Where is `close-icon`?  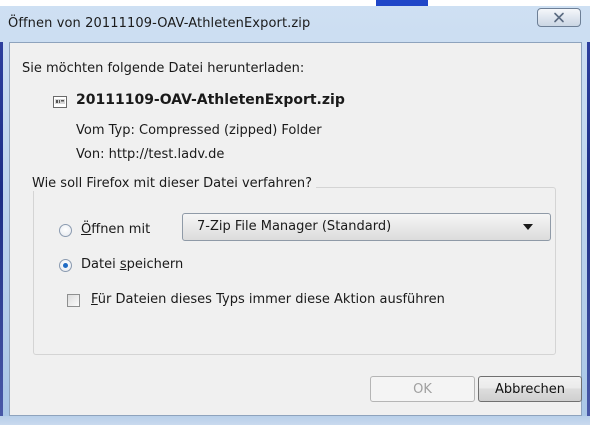
close-icon is located at coordinates (559, 17).